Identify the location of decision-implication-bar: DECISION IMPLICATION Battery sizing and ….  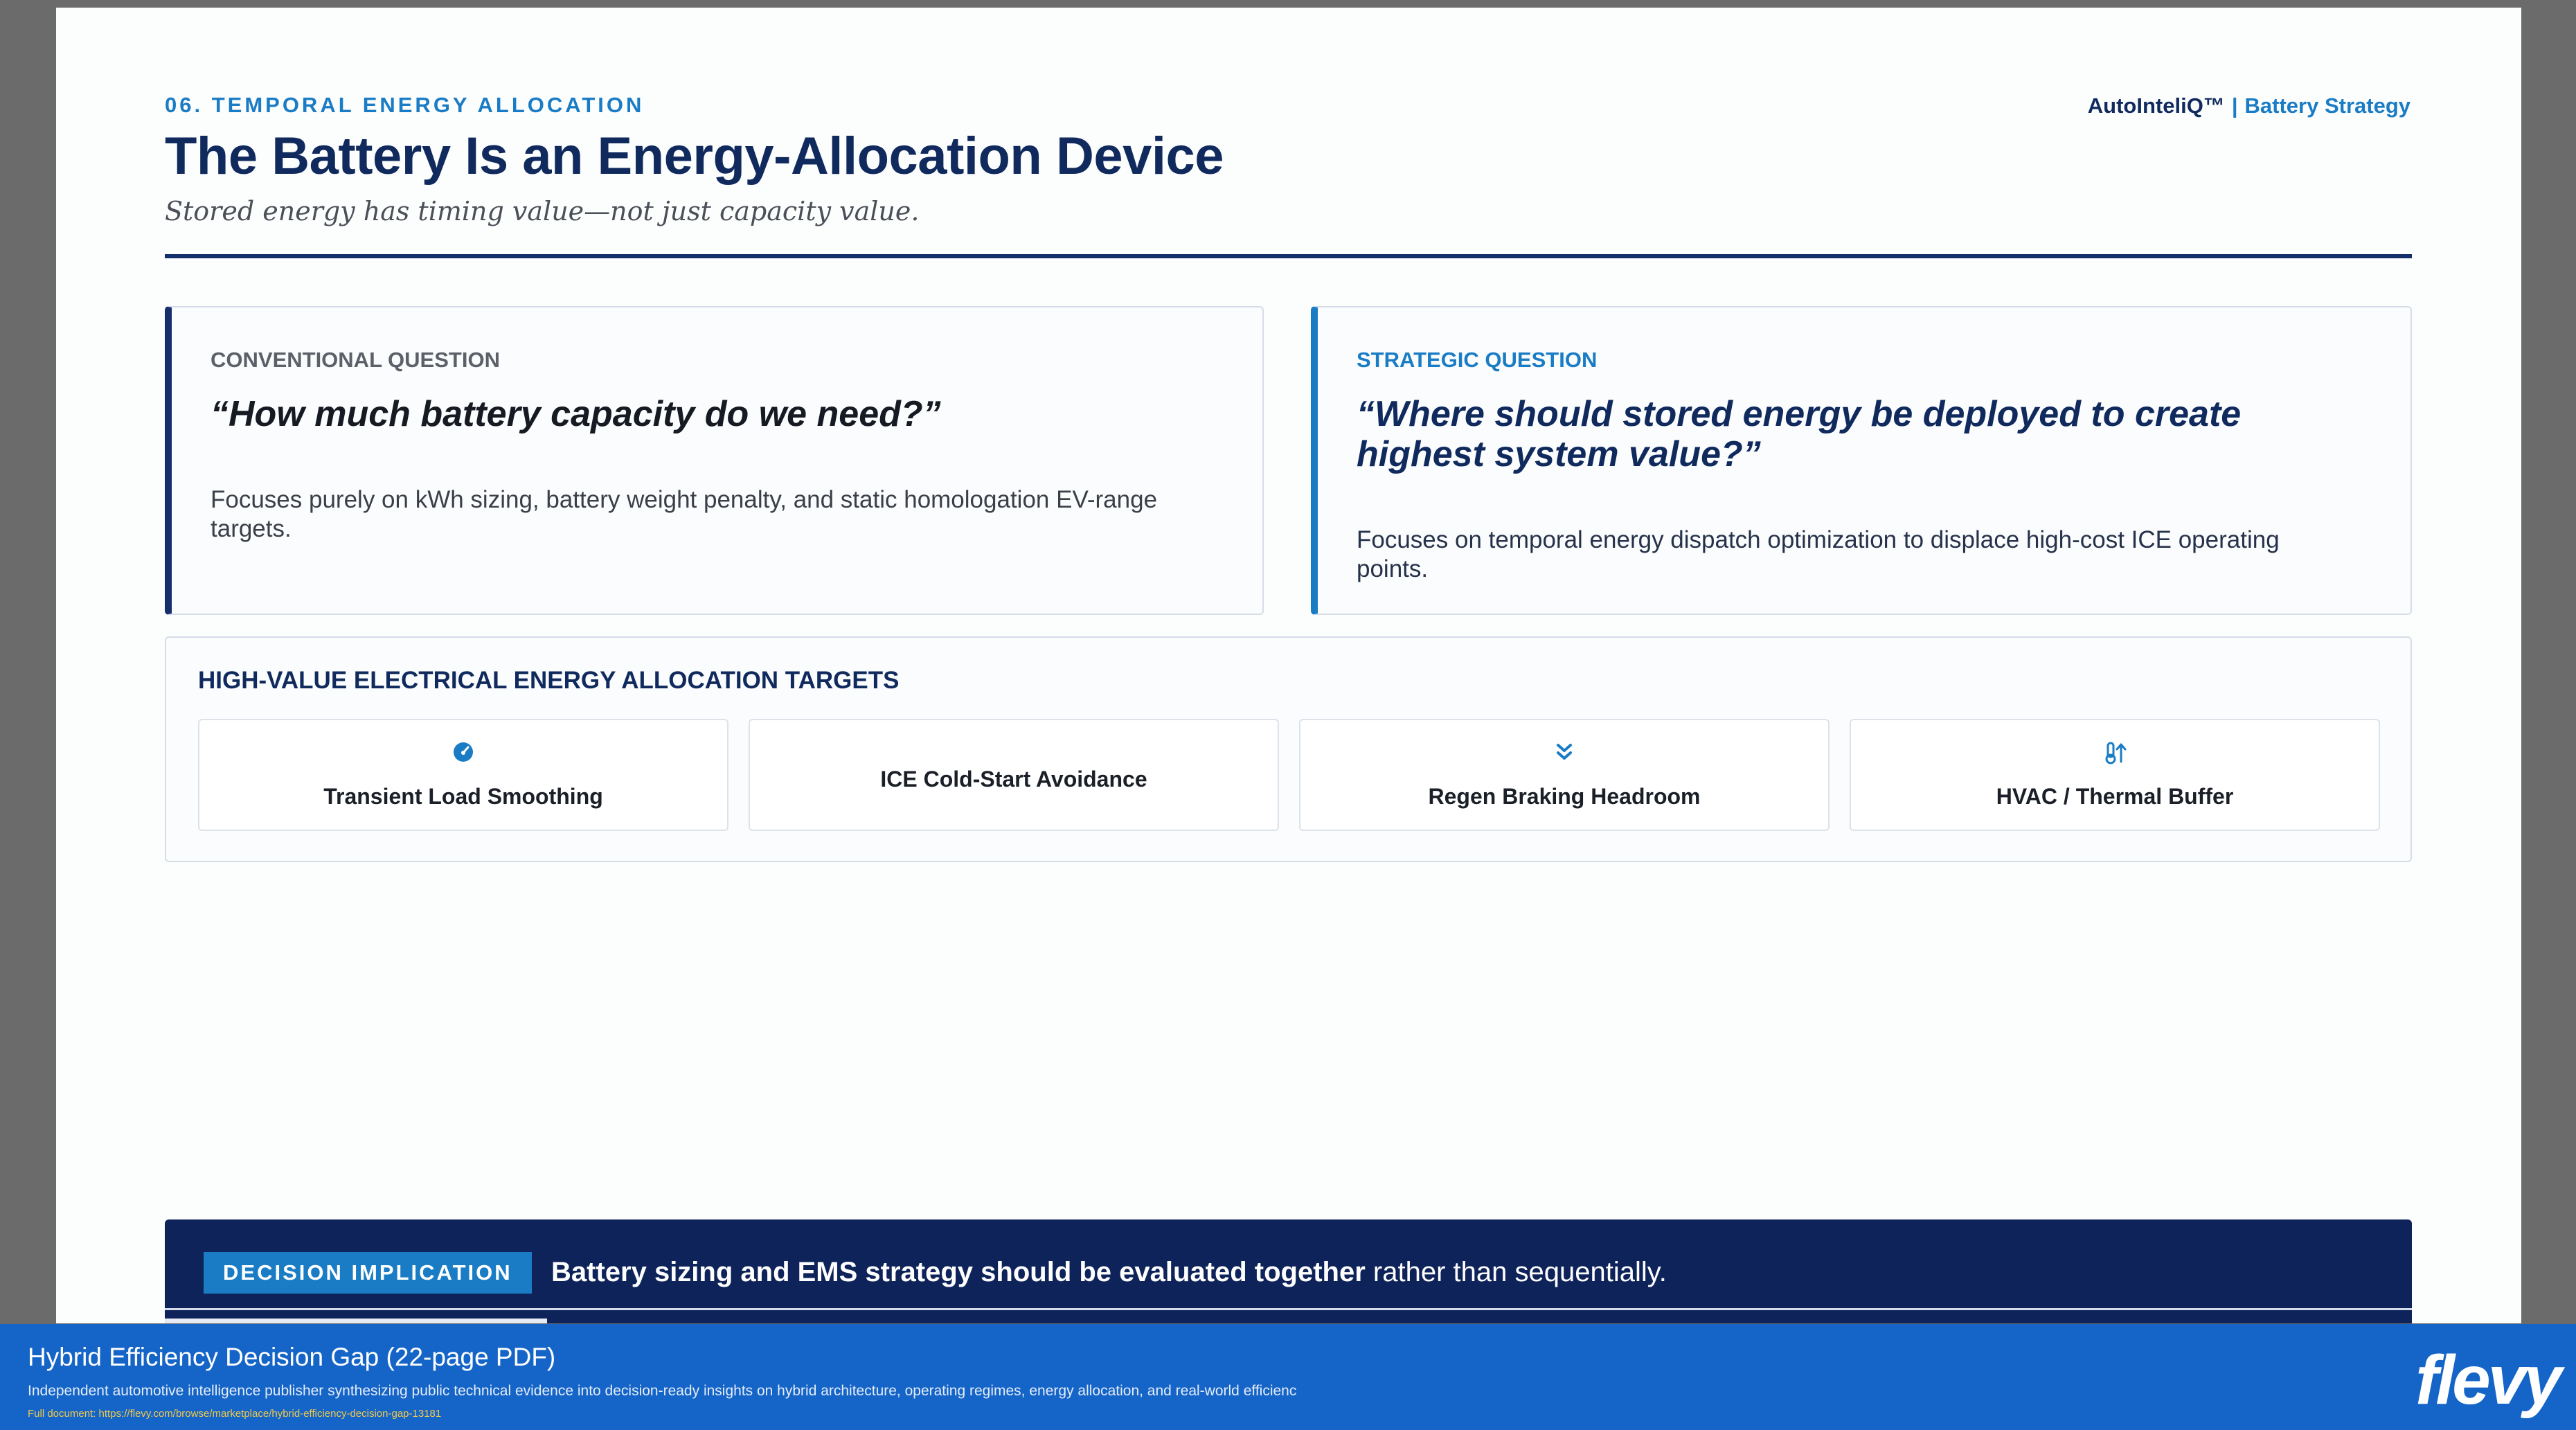
(1288, 1271).